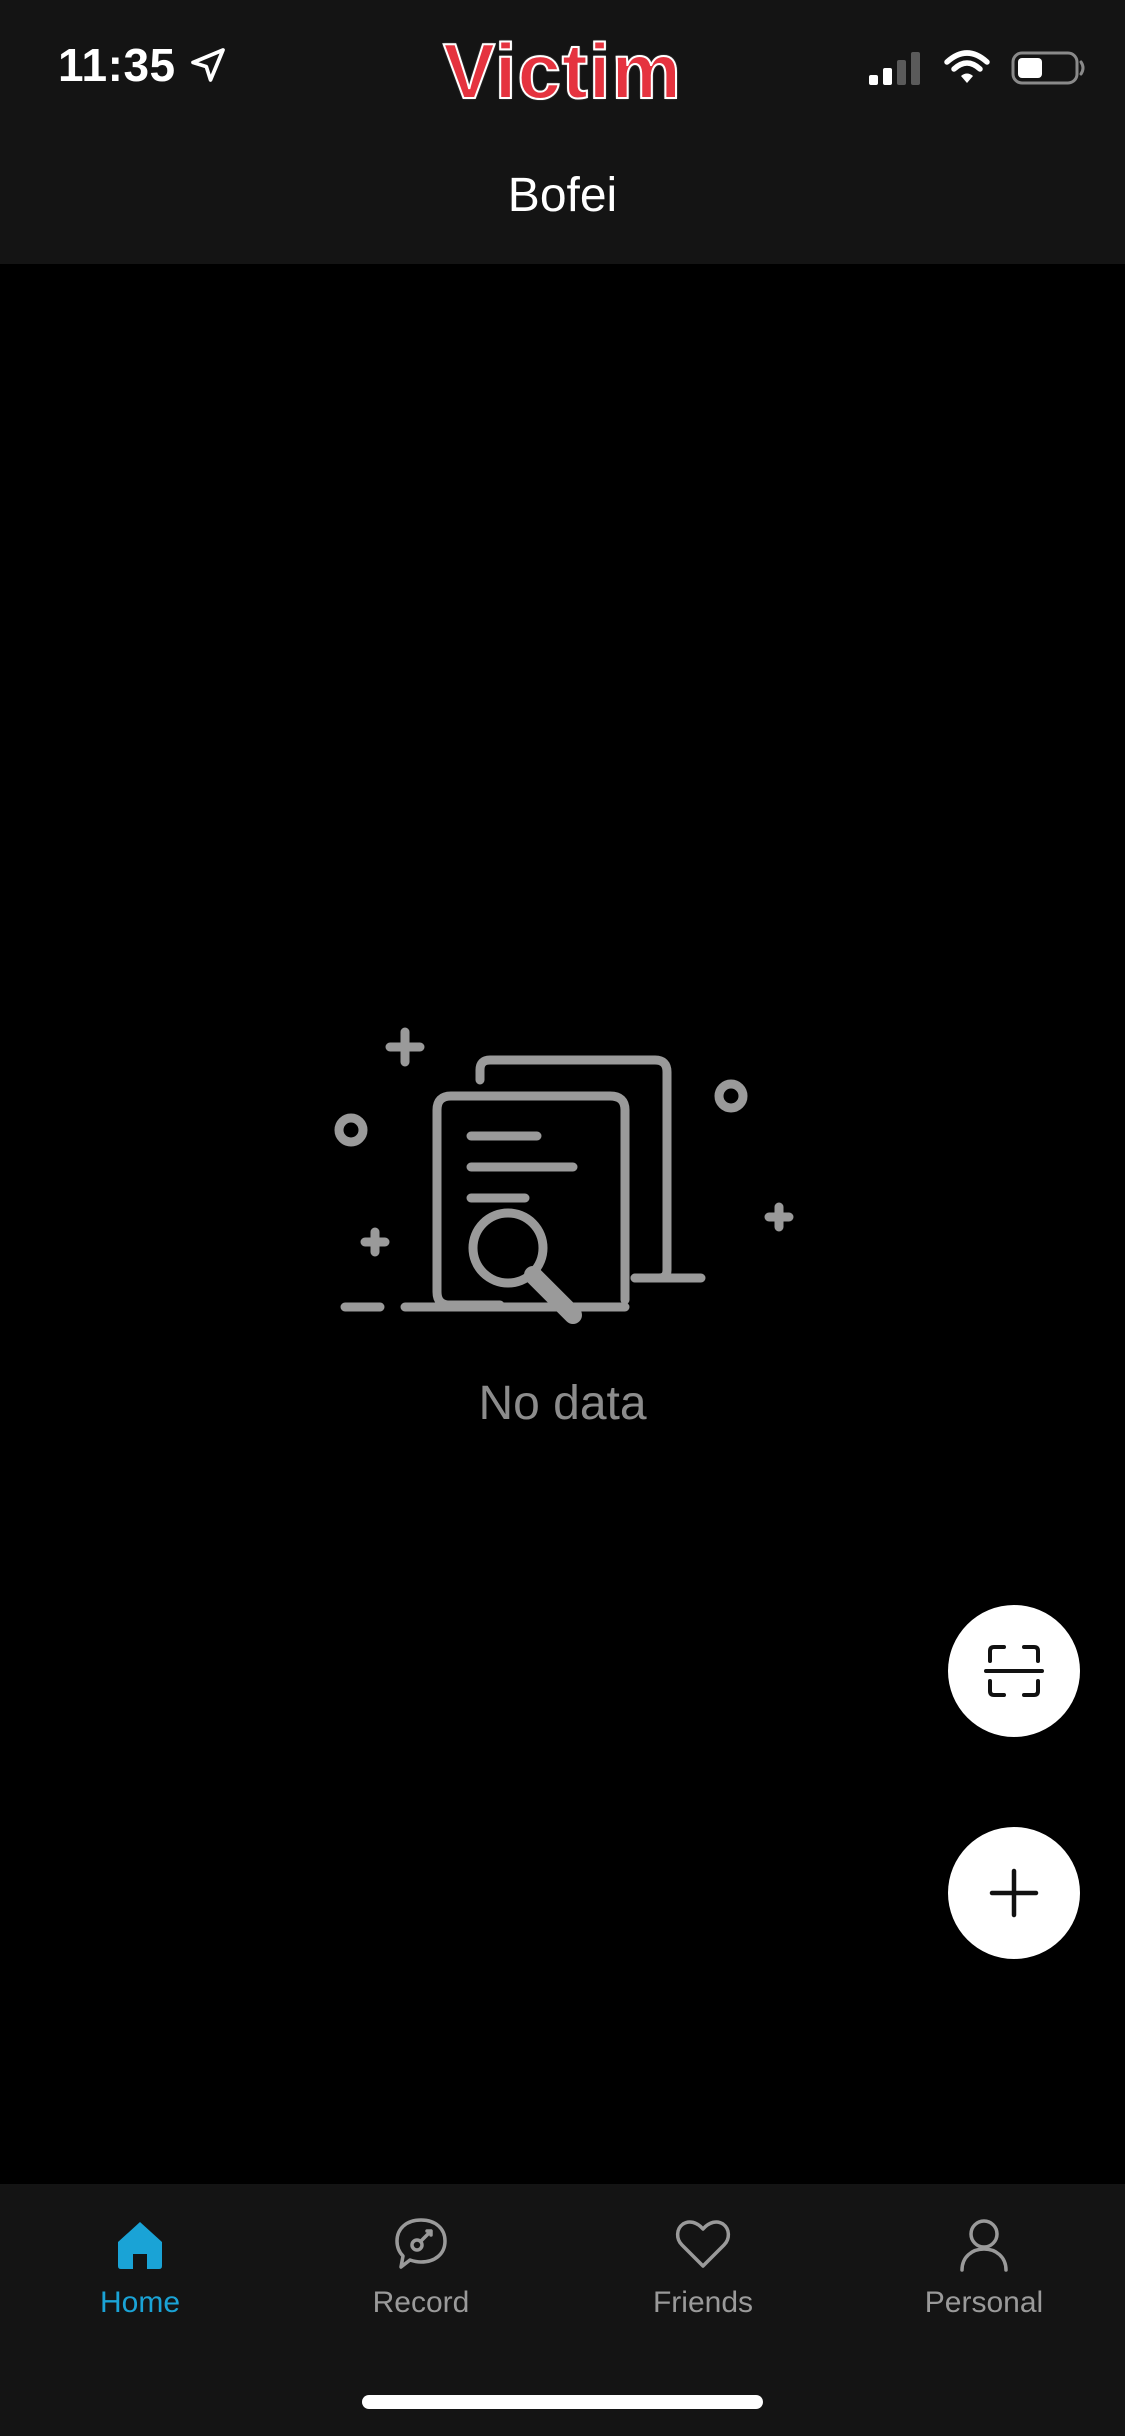 Image resolution: width=1125 pixels, height=2436 pixels. I want to click on document-search-icon, so click(564, 1175).